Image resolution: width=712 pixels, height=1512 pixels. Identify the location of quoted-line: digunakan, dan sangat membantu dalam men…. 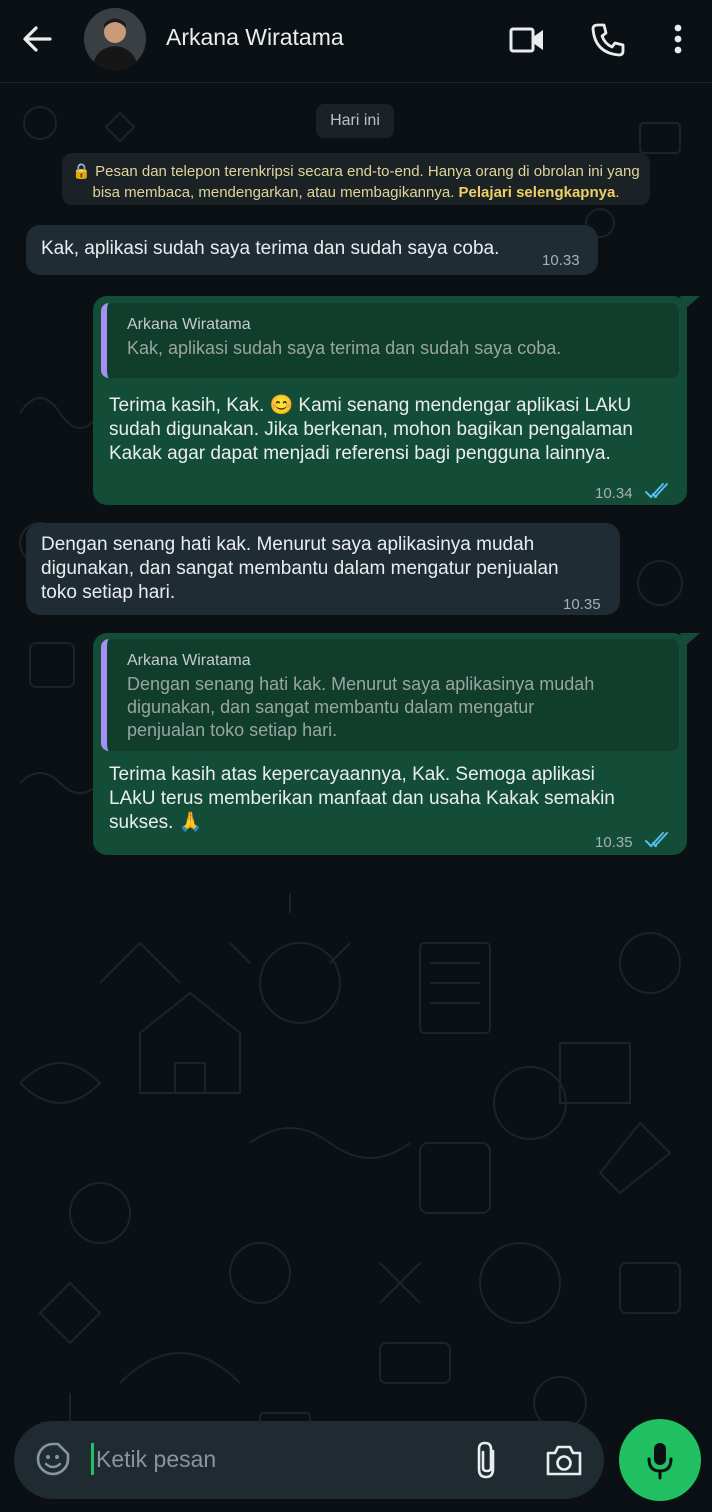
(331, 707).